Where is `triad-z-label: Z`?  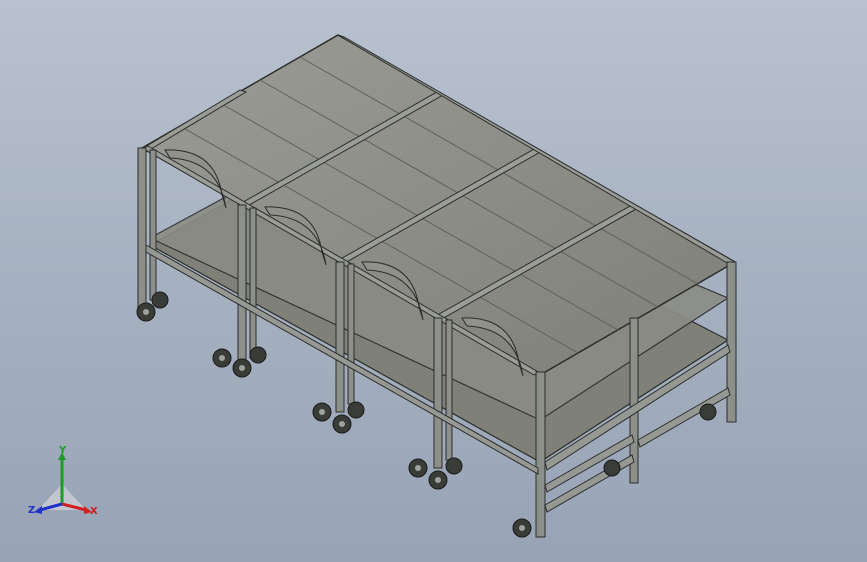 triad-z-label: Z is located at coordinates (32, 510).